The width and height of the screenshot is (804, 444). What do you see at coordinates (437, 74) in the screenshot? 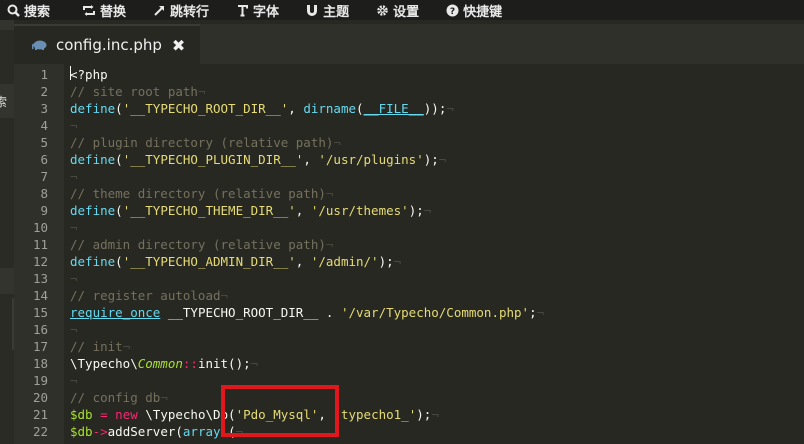
I see `code-line: <?php` at bounding box center [437, 74].